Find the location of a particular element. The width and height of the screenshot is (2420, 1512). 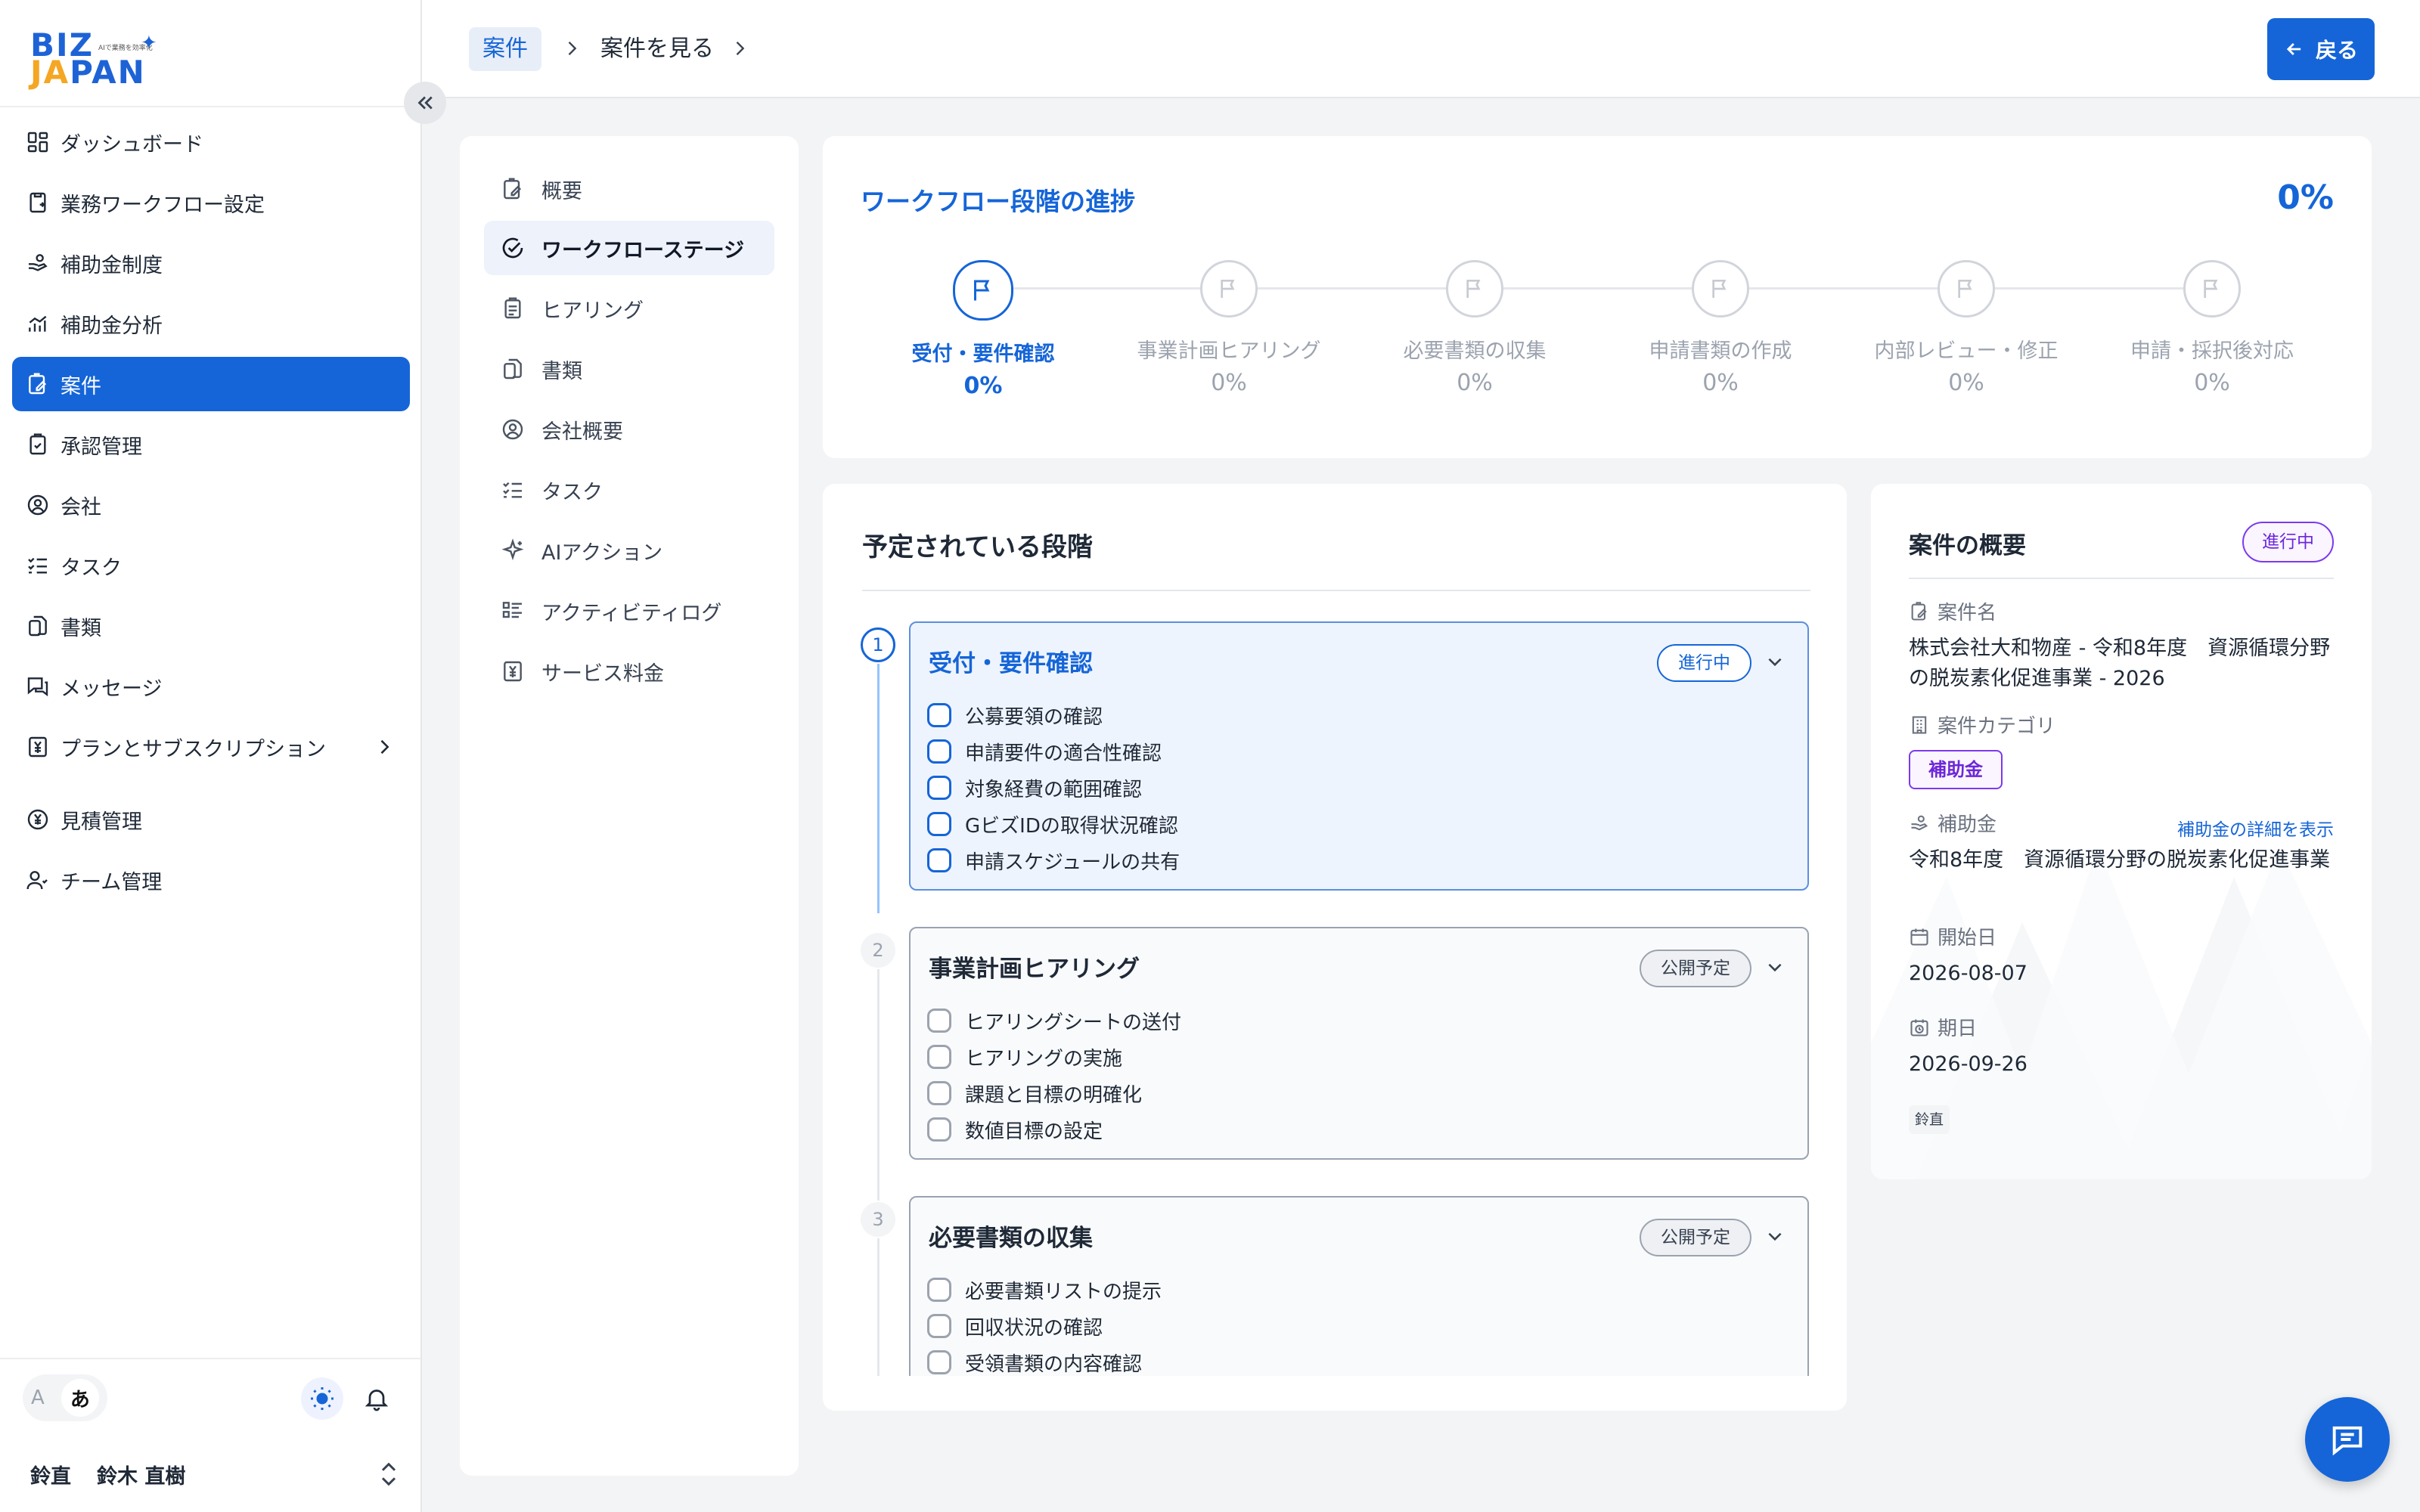

language-toggle: A あ is located at coordinates (65, 1397).